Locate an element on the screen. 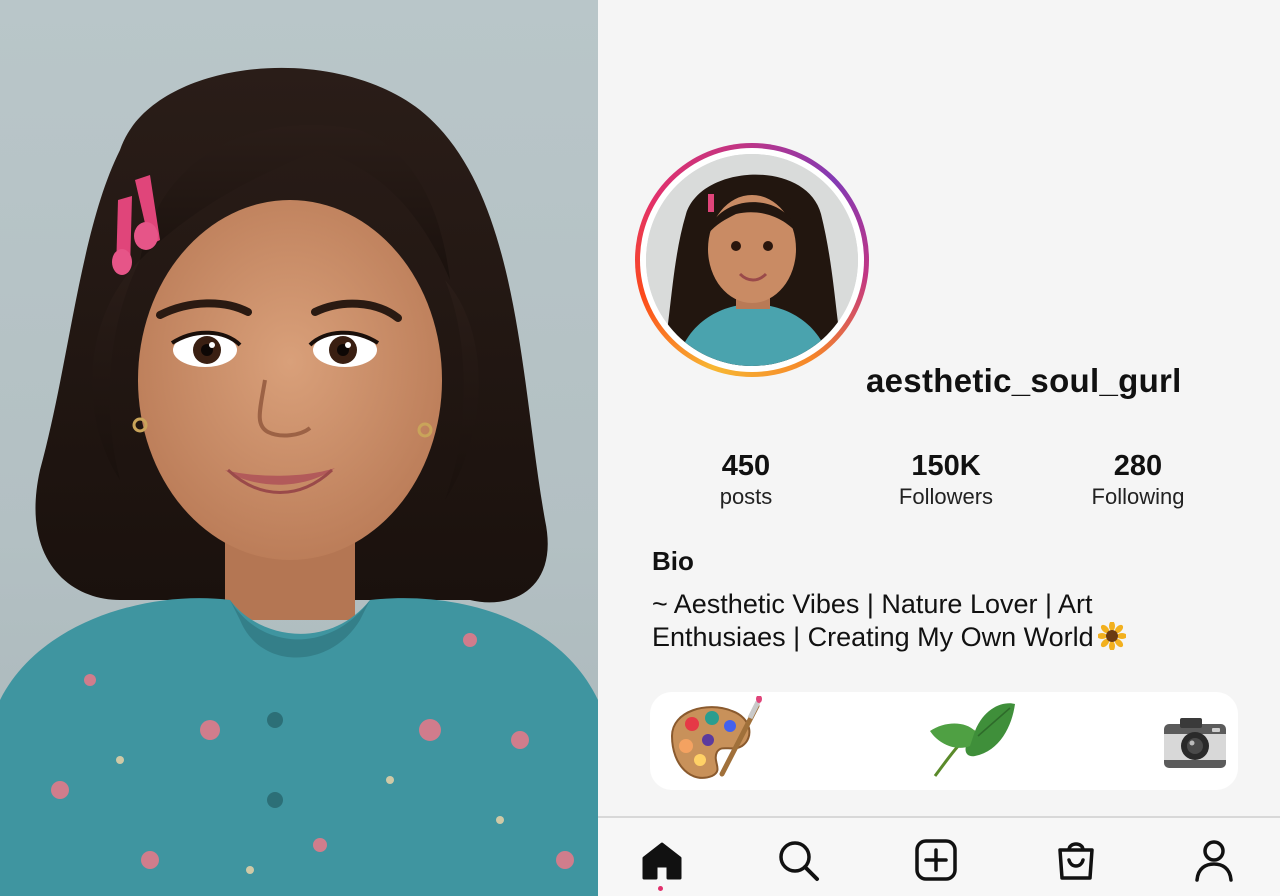  home-icon is located at coordinates (662, 861).